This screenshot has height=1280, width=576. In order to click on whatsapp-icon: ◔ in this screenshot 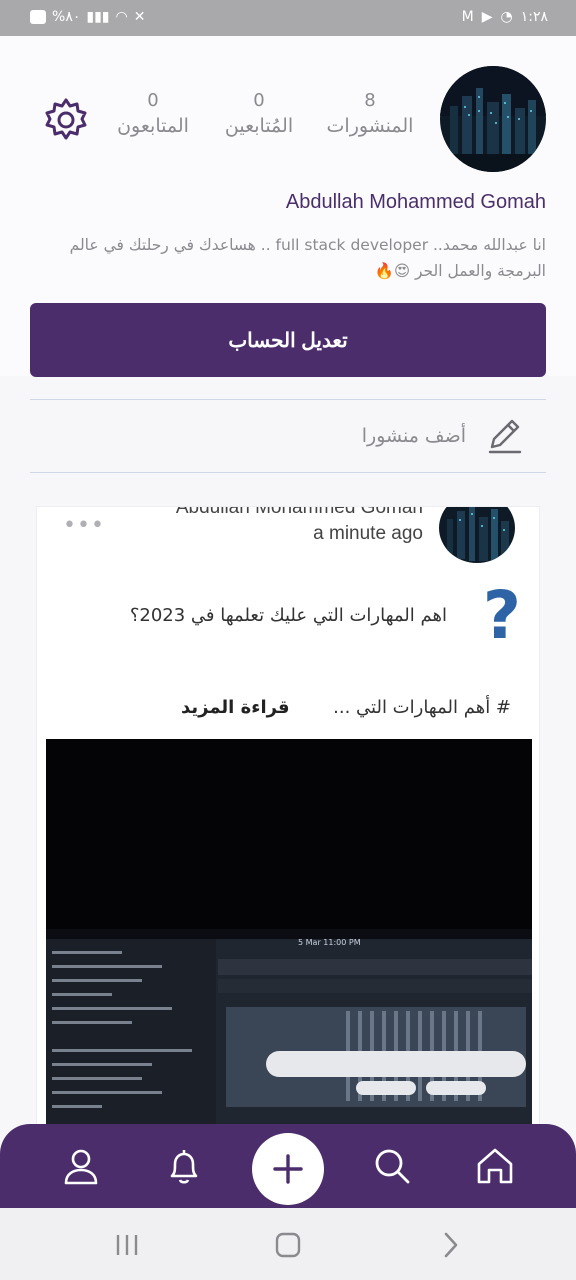, I will do `click(506, 17)`.